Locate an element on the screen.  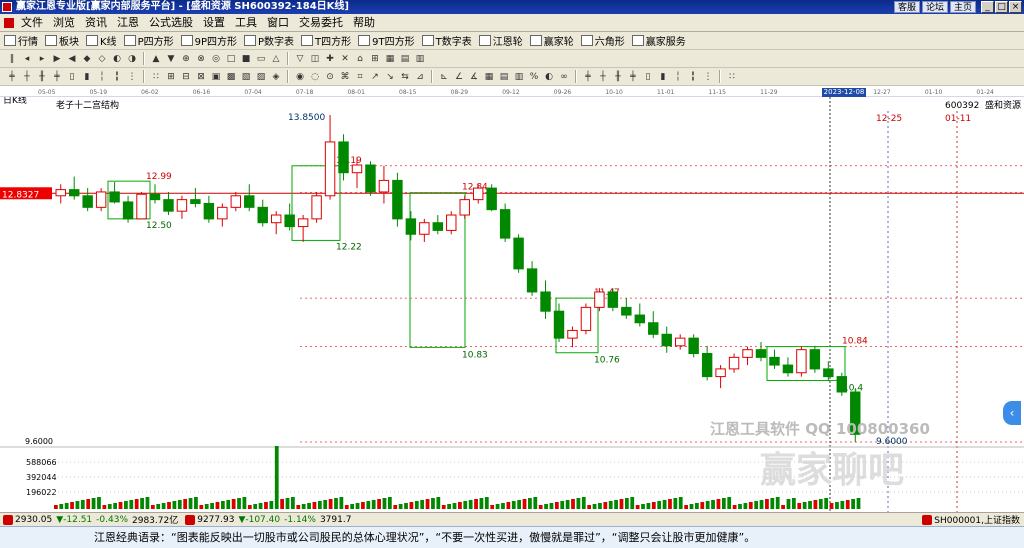
toolbar-kline: K线 is located at coordinates (101, 40).